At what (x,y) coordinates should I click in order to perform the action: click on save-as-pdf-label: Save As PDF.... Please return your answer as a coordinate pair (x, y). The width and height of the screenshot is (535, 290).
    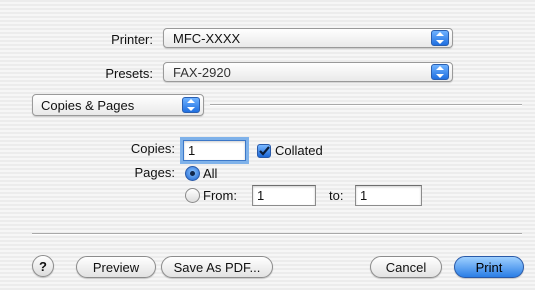
    Looking at the image, I should click on (217, 267).